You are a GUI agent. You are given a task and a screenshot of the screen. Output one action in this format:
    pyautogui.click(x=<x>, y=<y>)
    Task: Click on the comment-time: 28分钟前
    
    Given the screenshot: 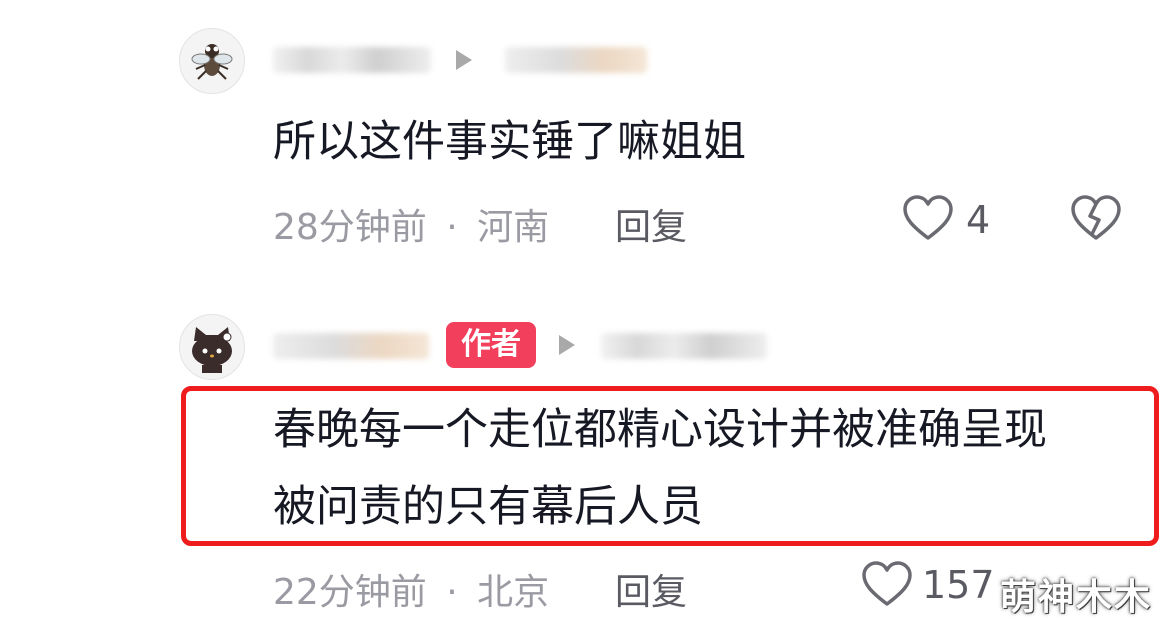 What is the action you would take?
    pyautogui.click(x=350, y=227)
    